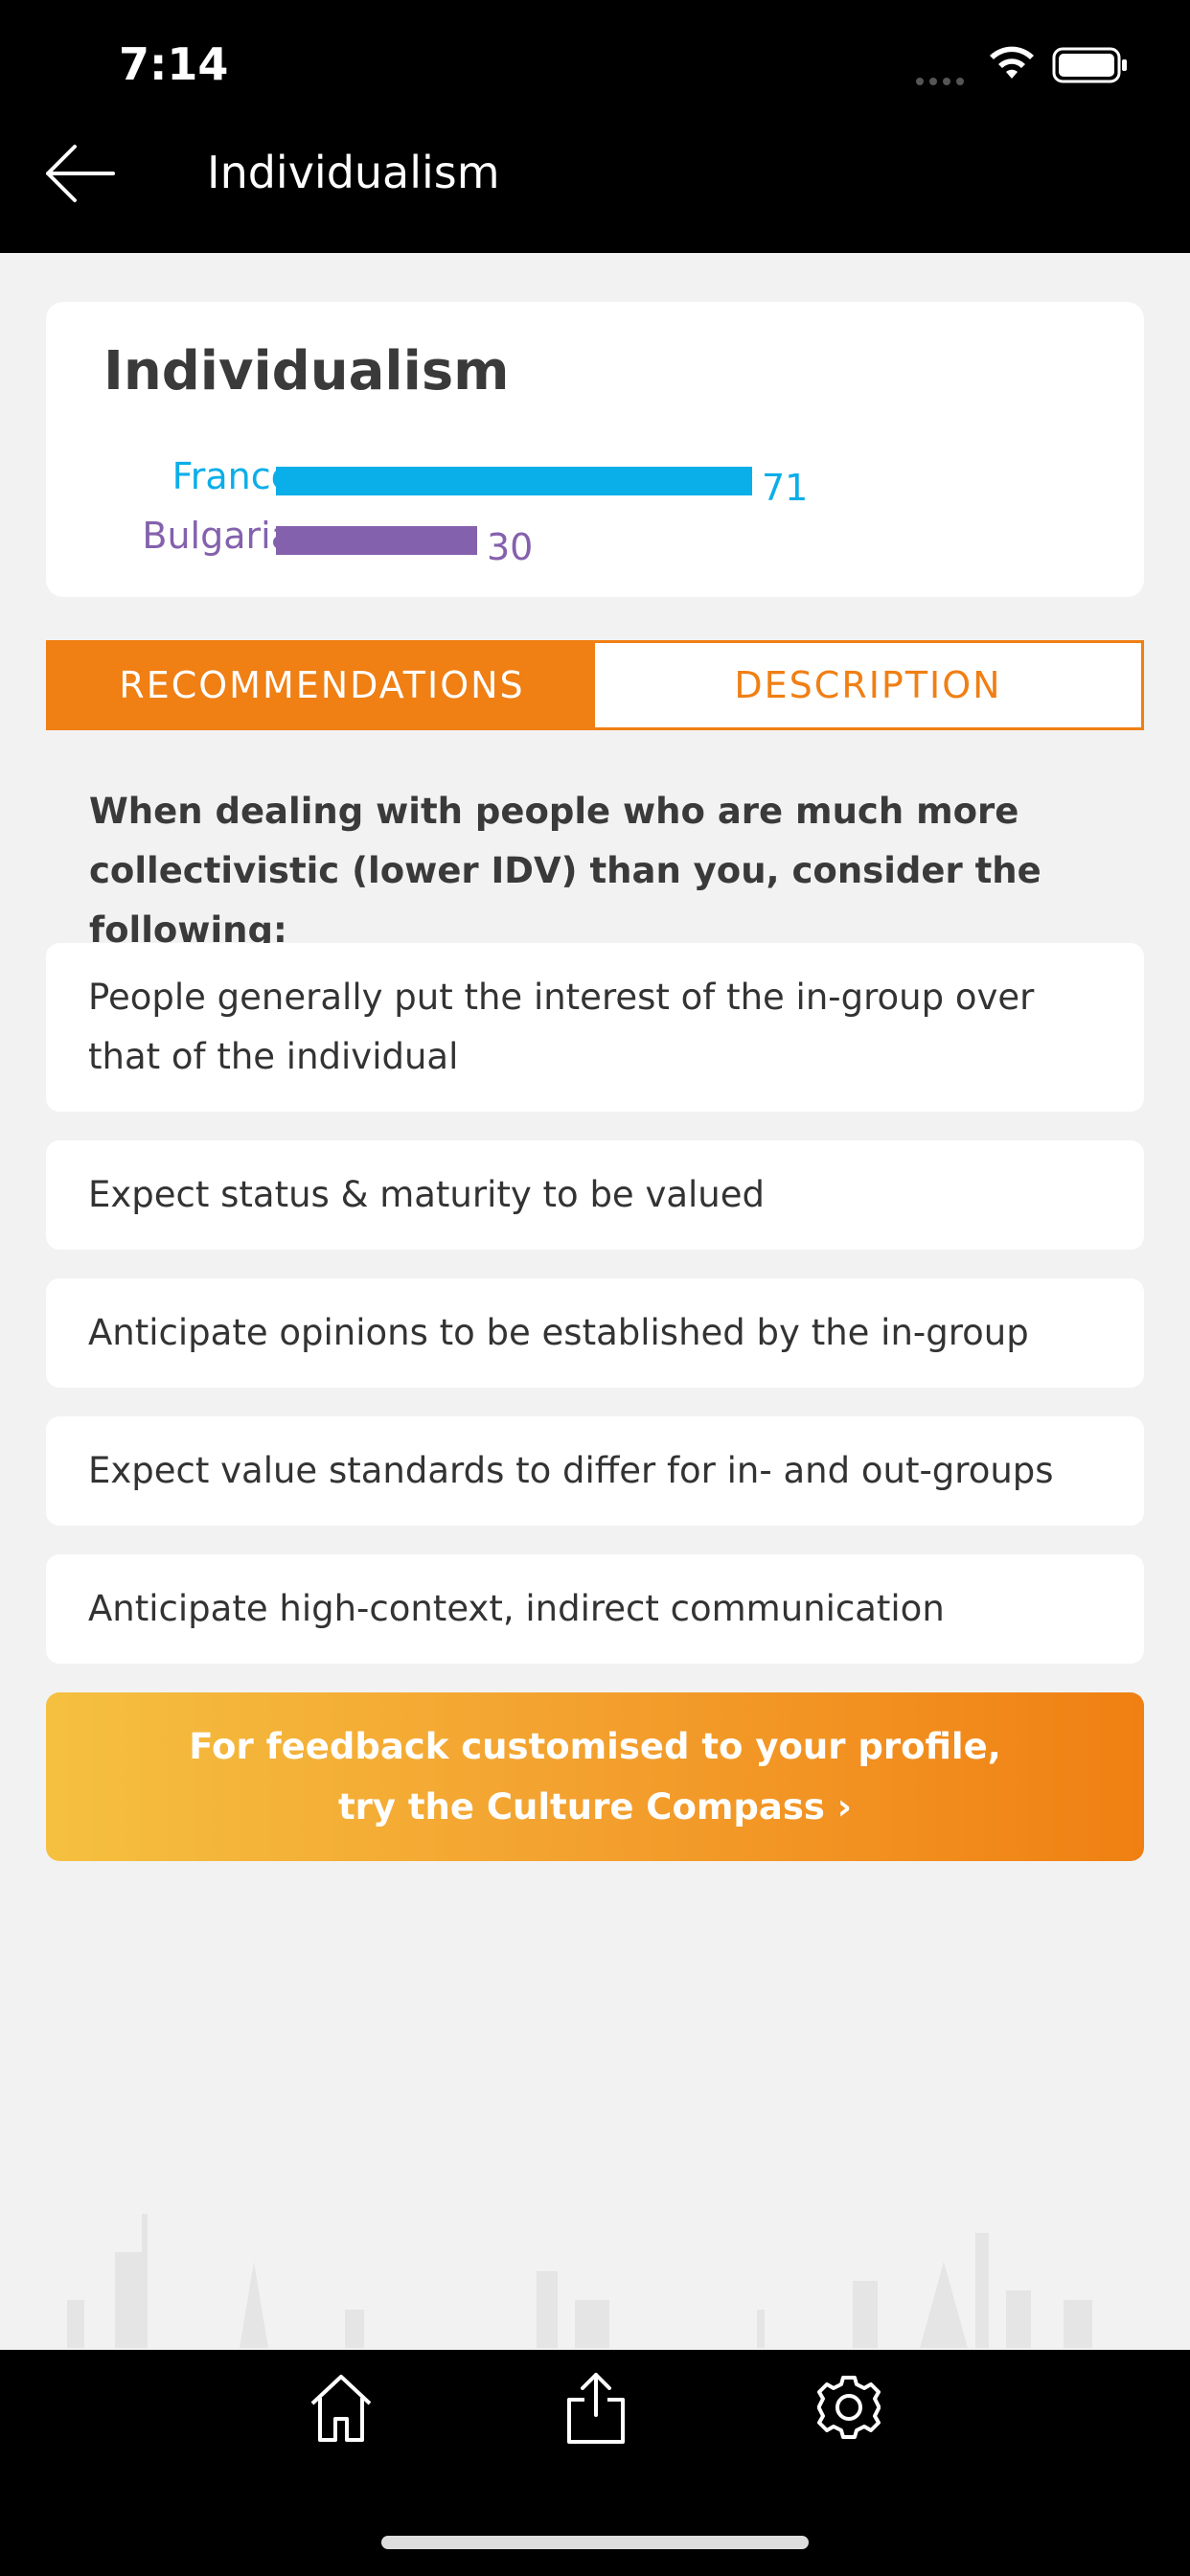 This screenshot has height=2576, width=1190. Describe the element at coordinates (595, 1195) in the screenshot. I see `recommendation-item: Expect status & maturity to be valued` at that location.